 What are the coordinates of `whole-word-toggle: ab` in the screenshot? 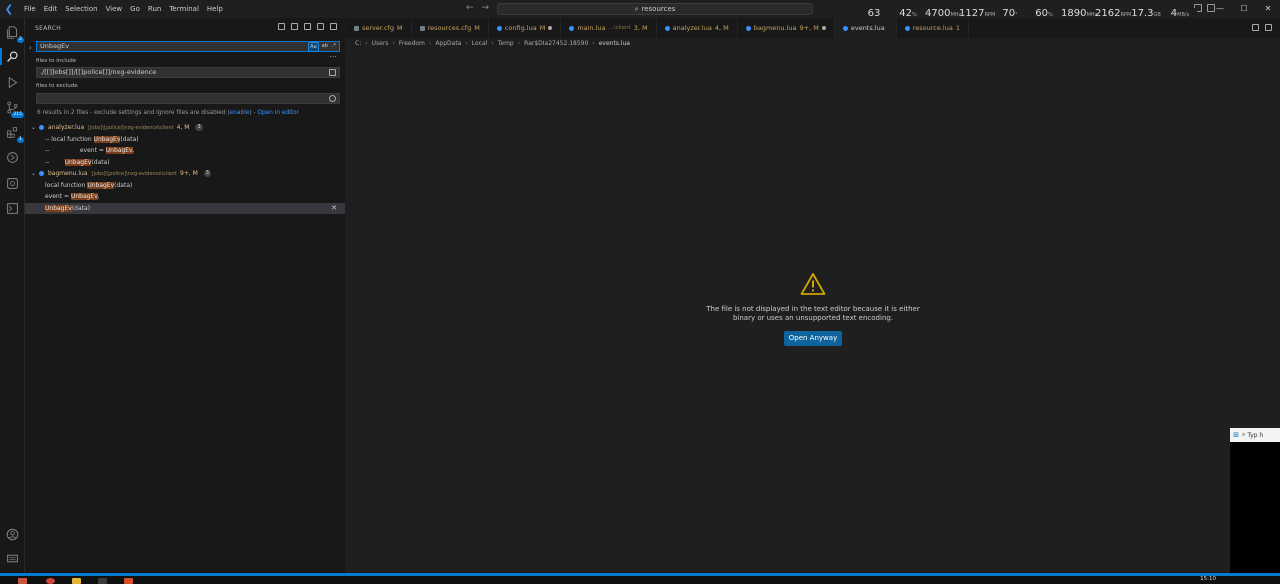 It's located at (325, 47).